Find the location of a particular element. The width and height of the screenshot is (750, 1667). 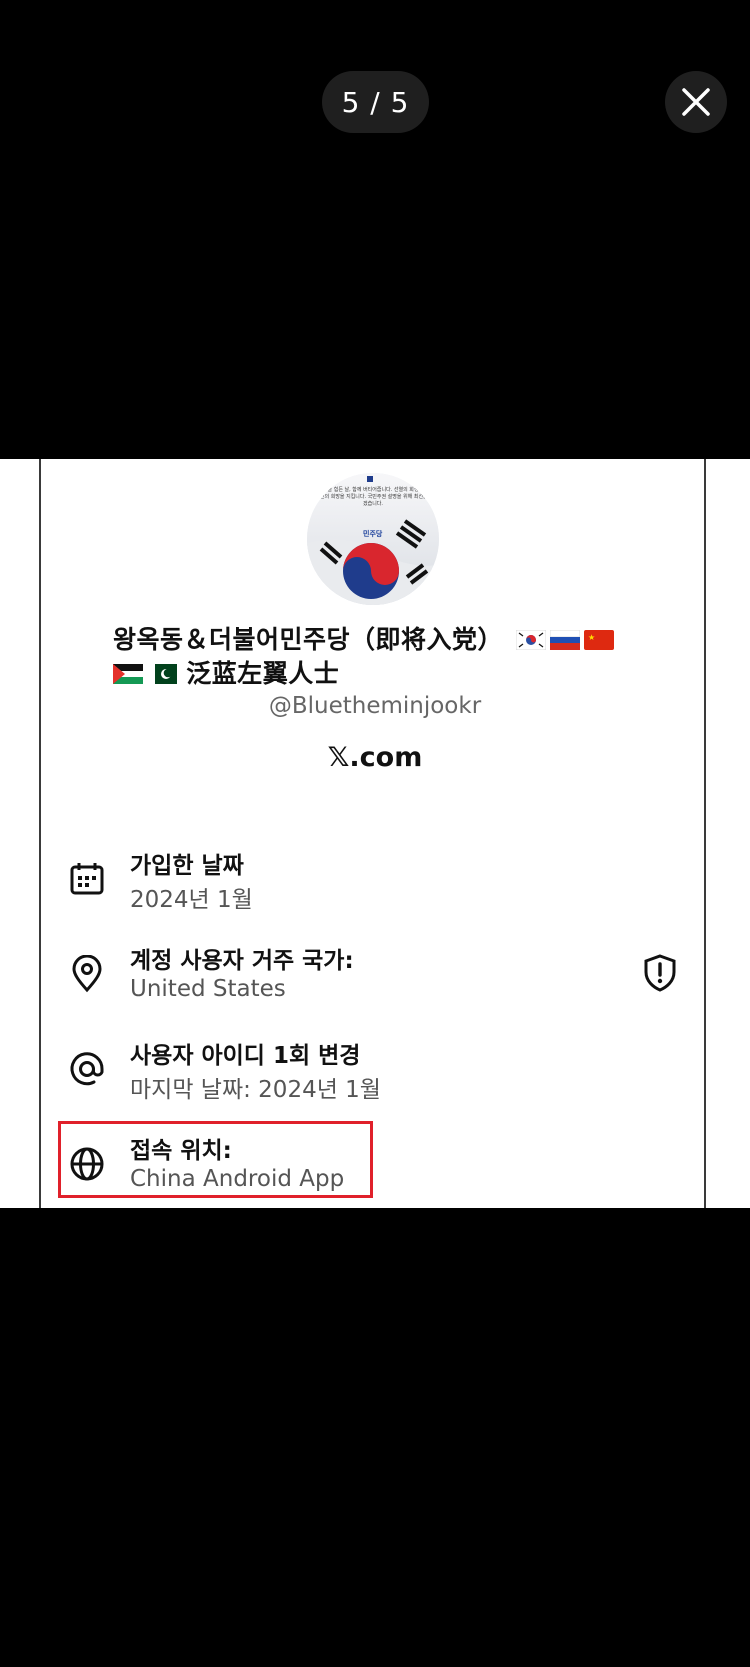

joined-date-label: 가입한 날짜 is located at coordinates (187, 866).